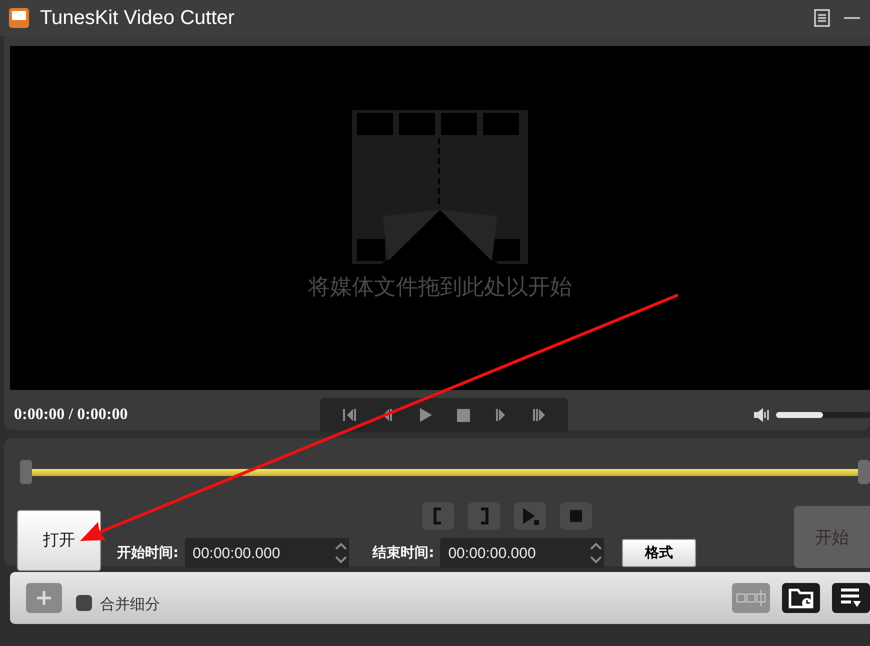 The width and height of the screenshot is (870, 646). Describe the element at coordinates (440, 288) in the screenshot. I see `drop-hint: 将媒体文件拖到此处以开始` at that location.